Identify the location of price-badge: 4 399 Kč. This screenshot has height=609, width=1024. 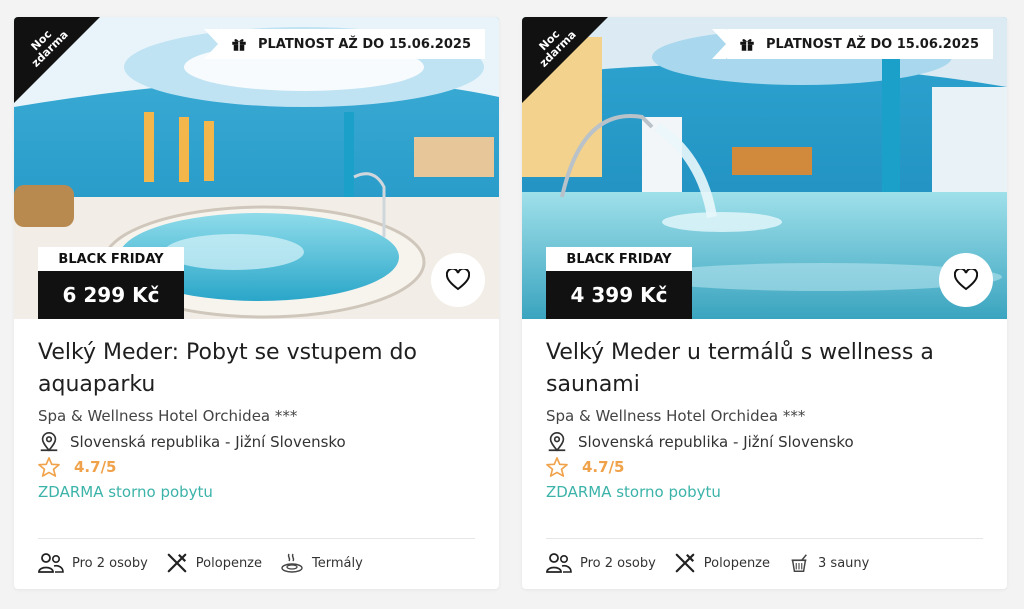
(619, 295).